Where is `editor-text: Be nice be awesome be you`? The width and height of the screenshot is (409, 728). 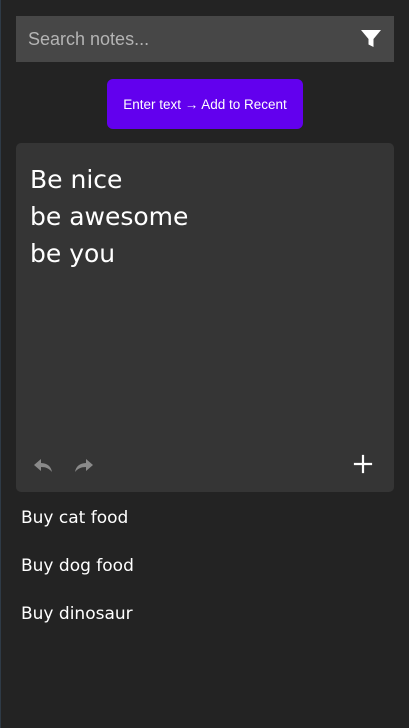 editor-text: Be nice be awesome be you is located at coordinates (205, 216).